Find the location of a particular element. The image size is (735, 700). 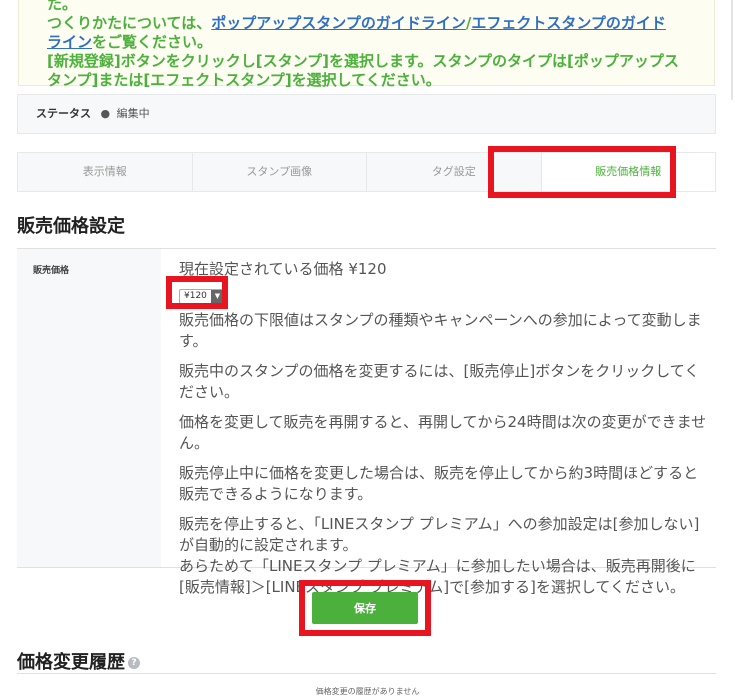

right-edge-divider is located at coordinates (732, 50).